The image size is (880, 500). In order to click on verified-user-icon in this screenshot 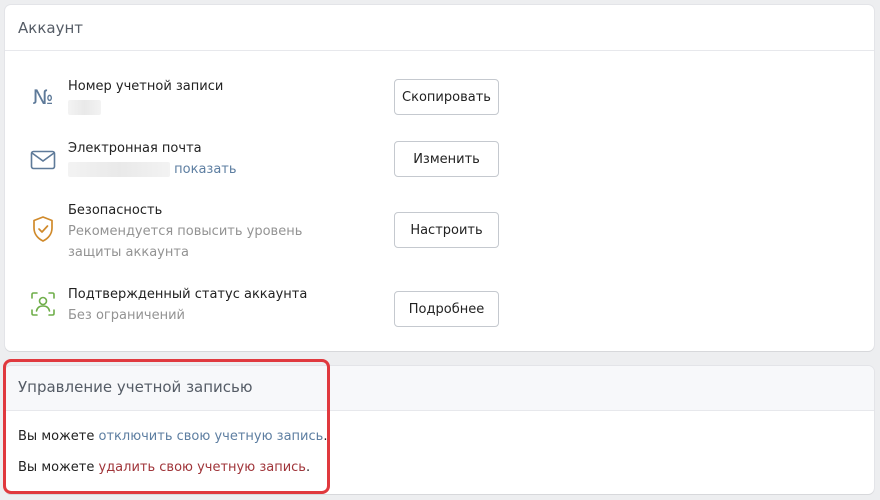, I will do `click(43, 304)`.